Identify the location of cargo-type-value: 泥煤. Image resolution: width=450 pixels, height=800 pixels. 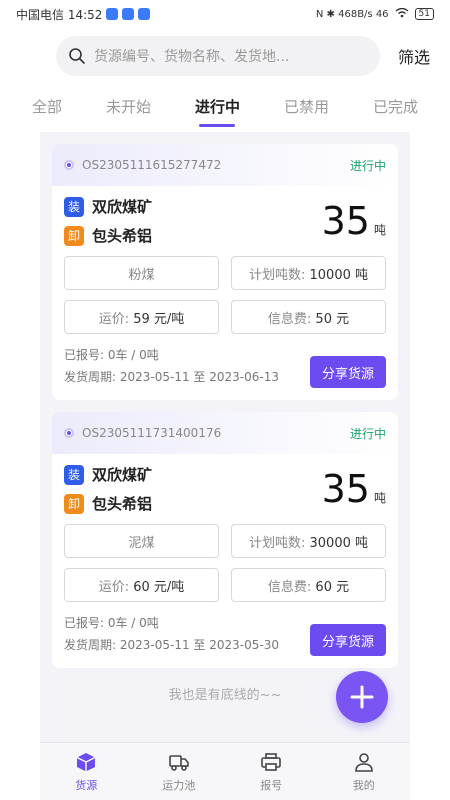
(141, 543).